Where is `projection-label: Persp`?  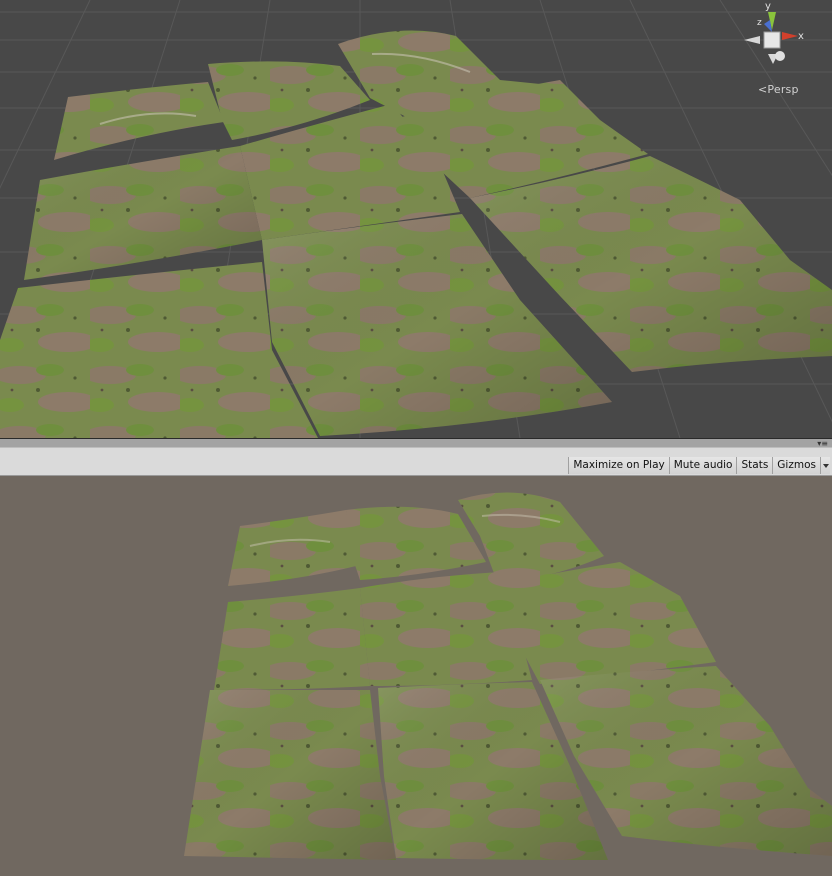
projection-label: Persp is located at coordinates (783, 89).